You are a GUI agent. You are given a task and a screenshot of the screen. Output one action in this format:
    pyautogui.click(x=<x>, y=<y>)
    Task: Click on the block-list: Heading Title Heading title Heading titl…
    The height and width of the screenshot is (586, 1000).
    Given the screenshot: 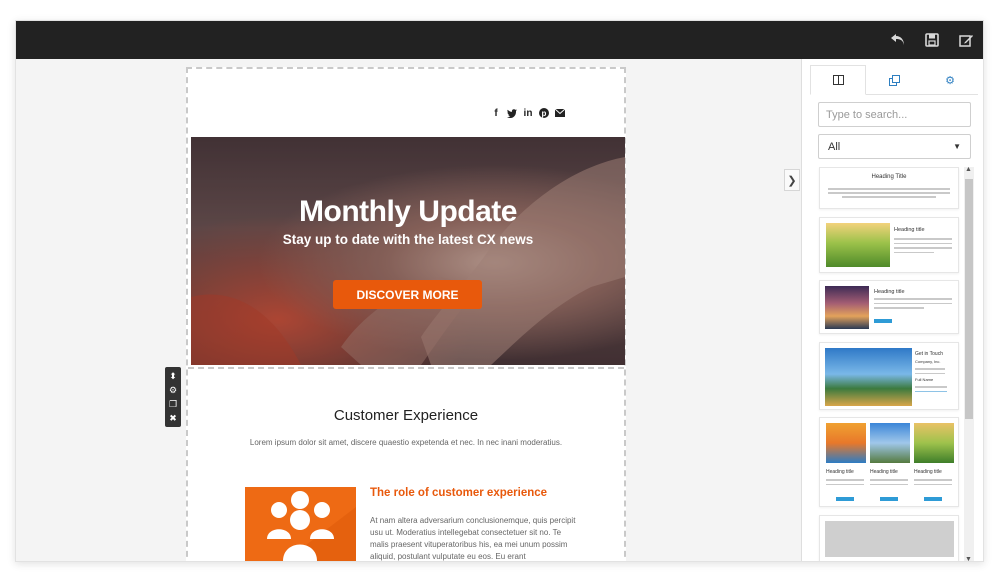 What is the action you would take?
    pyautogui.click(x=890, y=364)
    